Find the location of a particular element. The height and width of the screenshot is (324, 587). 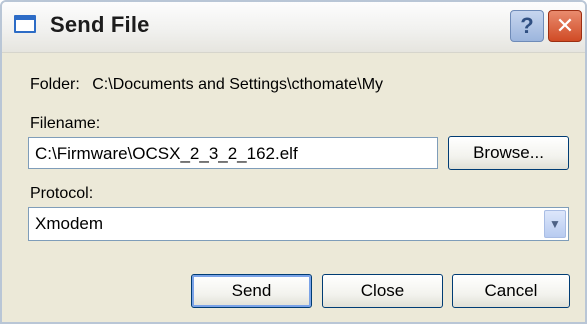

folder-label: Folder: is located at coordinates (55, 84).